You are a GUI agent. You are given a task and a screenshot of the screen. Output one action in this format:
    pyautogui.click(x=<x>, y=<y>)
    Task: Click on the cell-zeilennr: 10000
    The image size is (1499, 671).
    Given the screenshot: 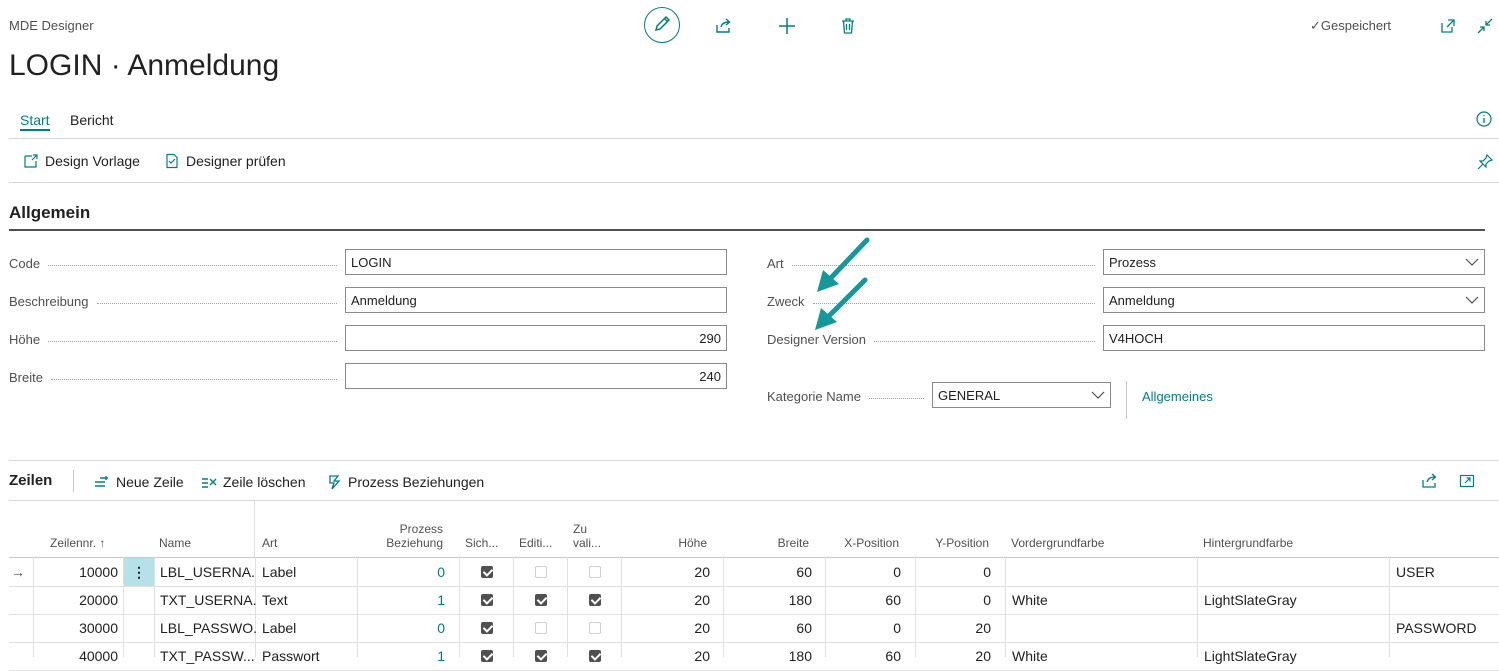 What is the action you would take?
    pyautogui.click(x=75, y=572)
    